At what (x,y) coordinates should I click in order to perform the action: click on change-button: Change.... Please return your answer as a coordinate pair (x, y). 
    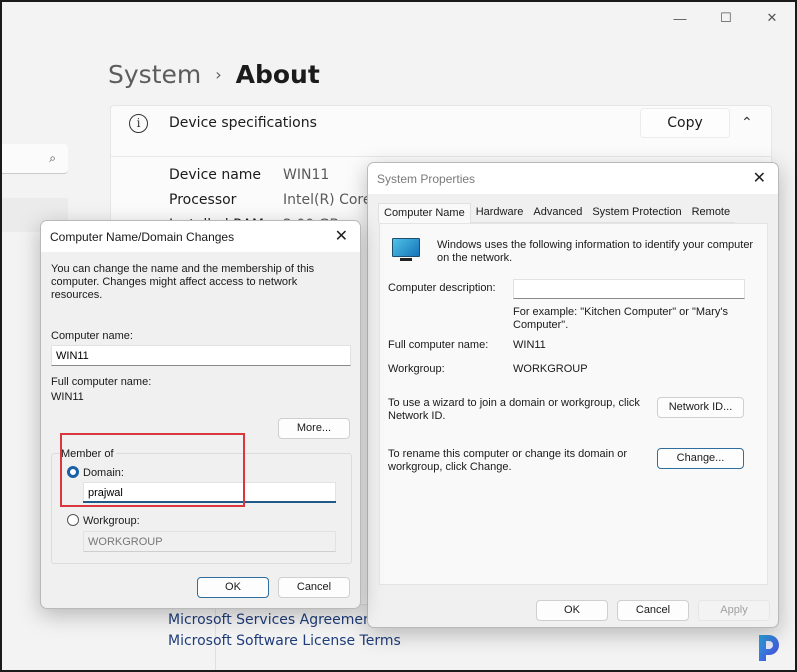
    Looking at the image, I should click on (700, 458).